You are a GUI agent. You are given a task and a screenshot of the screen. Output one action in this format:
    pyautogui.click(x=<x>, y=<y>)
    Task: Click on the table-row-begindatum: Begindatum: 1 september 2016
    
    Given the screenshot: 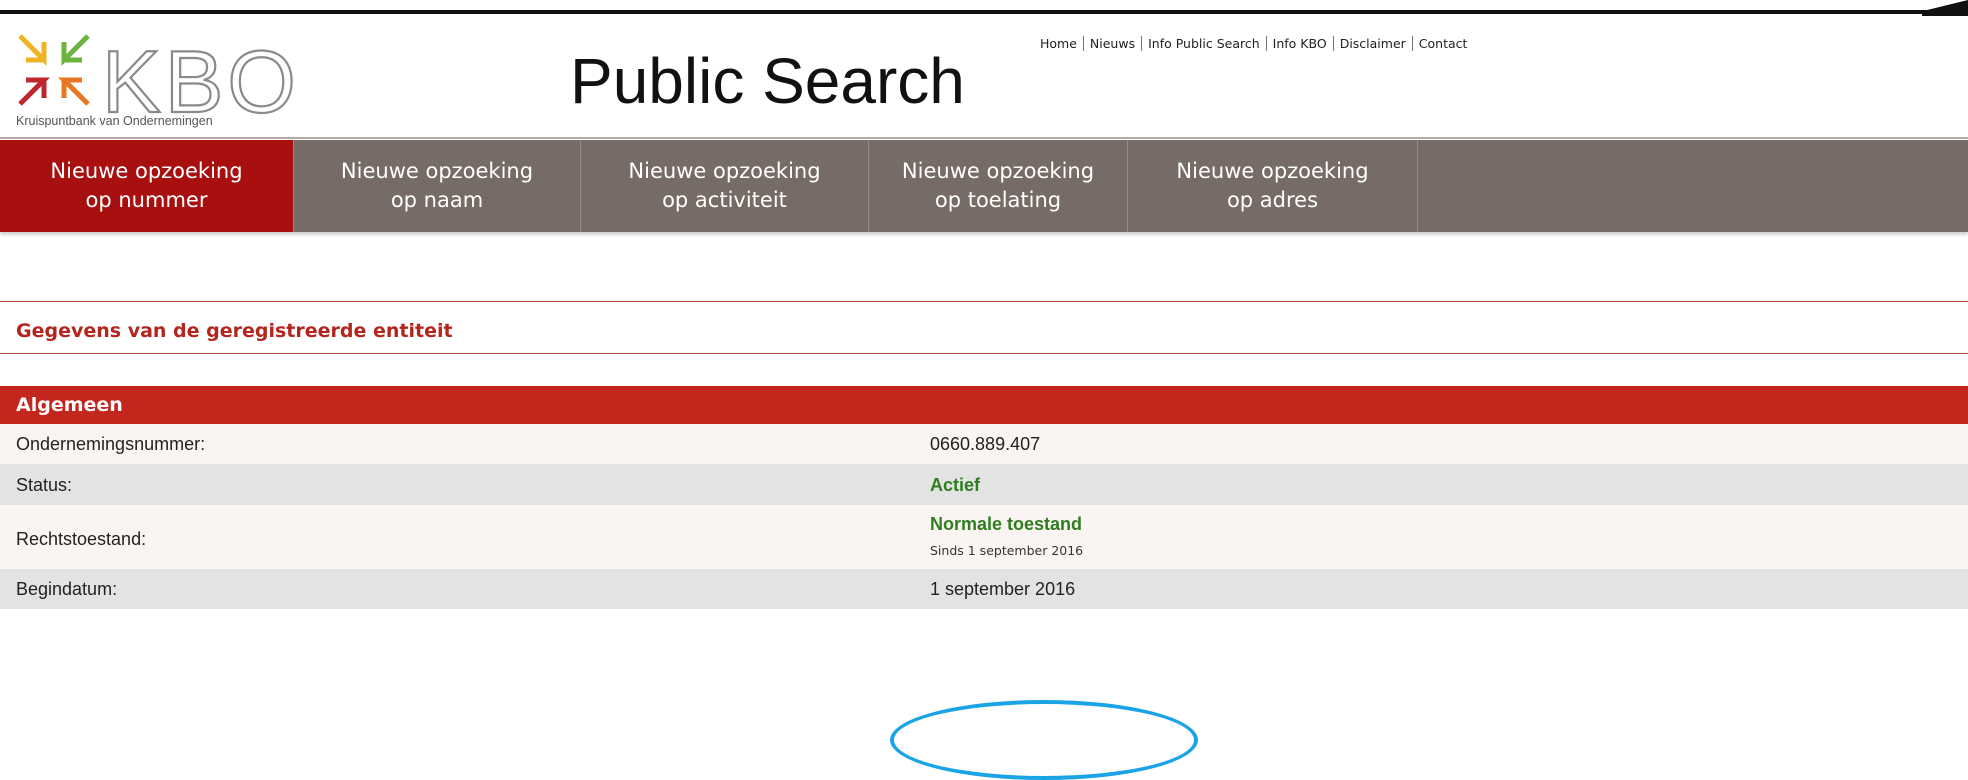 What is the action you would take?
    pyautogui.click(x=984, y=589)
    